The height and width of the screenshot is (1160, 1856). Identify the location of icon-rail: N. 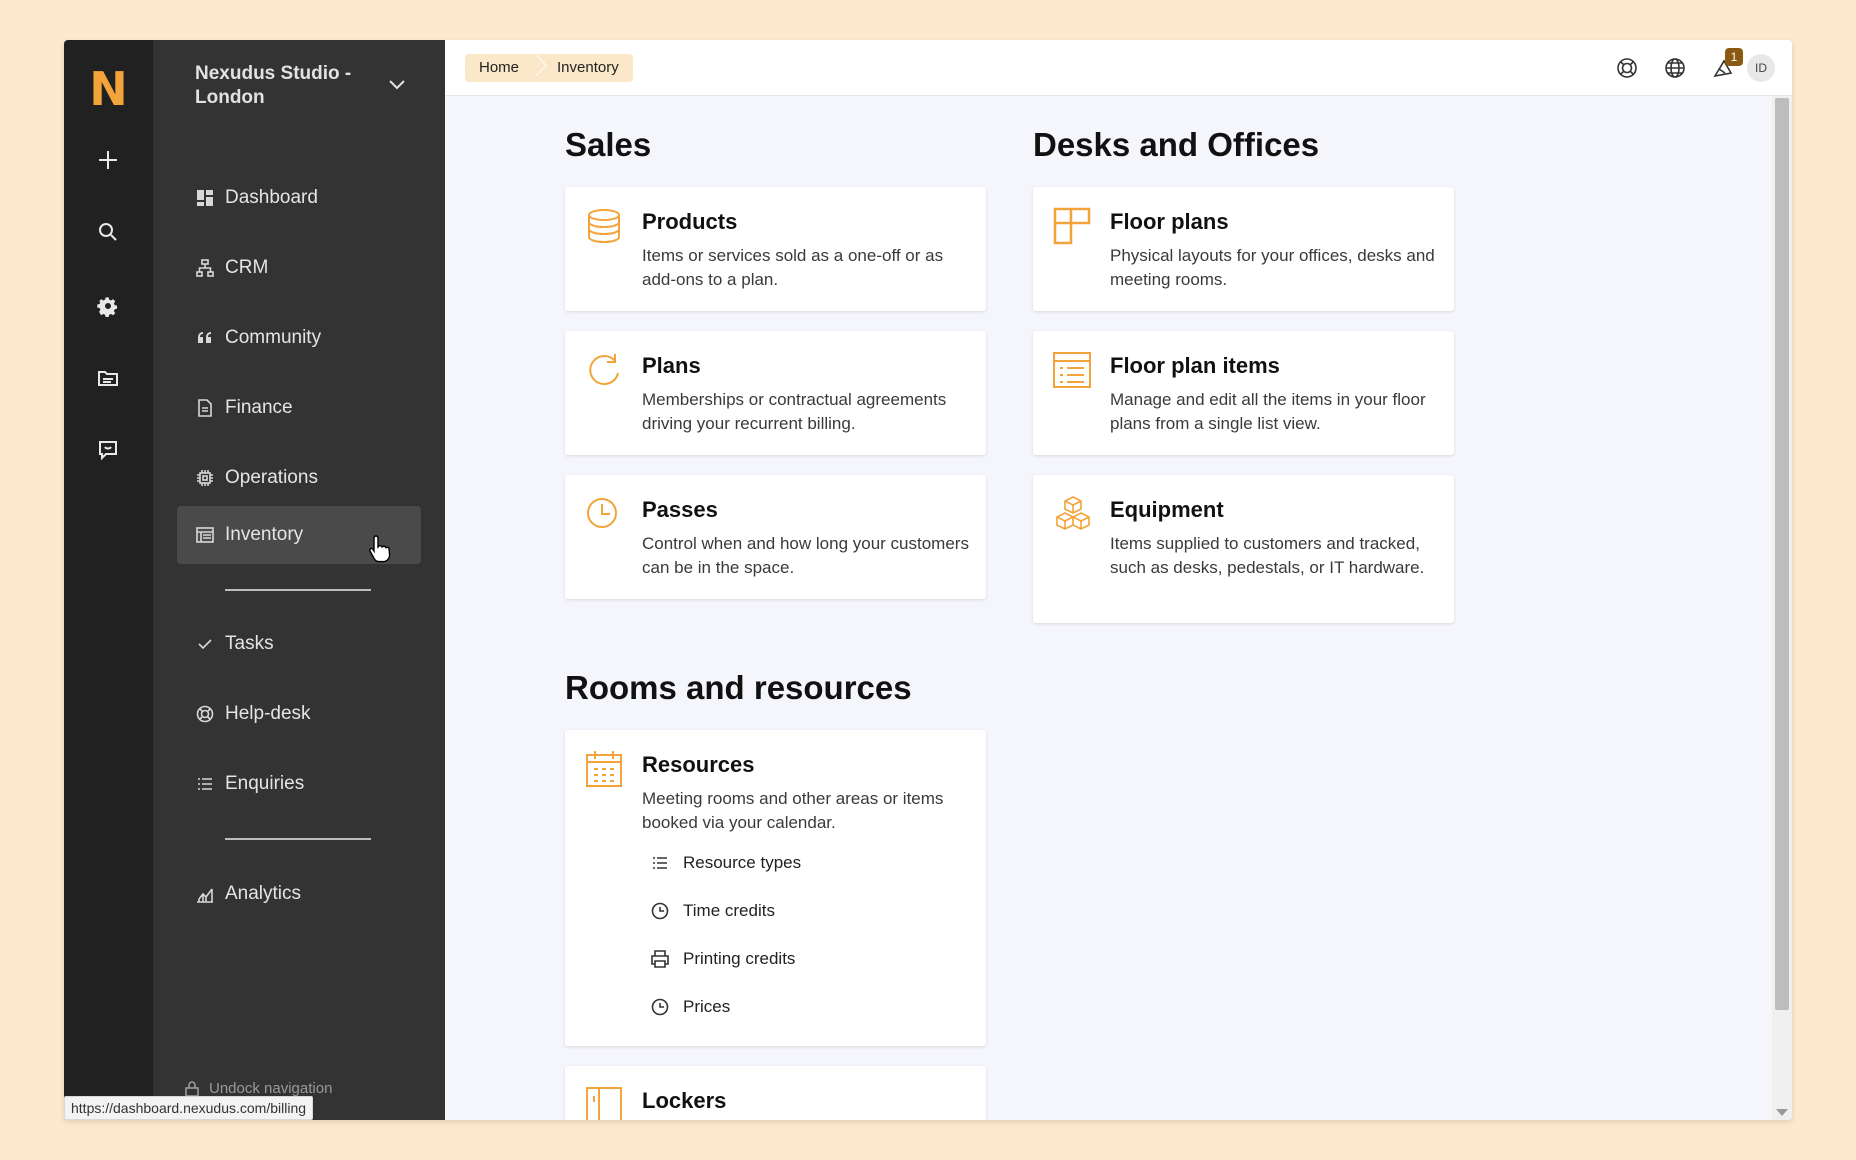
(108, 580).